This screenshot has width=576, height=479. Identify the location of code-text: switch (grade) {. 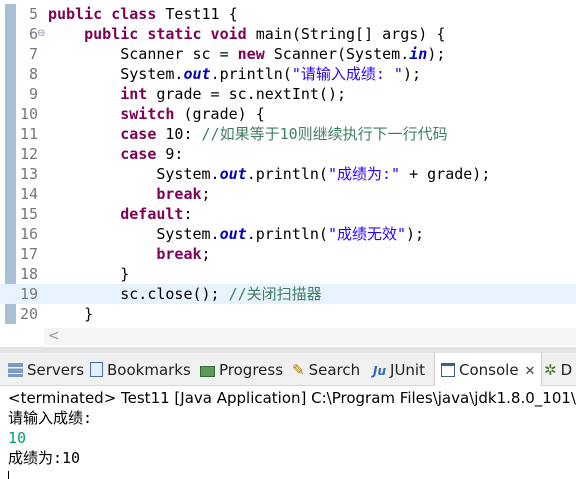
(156, 114).